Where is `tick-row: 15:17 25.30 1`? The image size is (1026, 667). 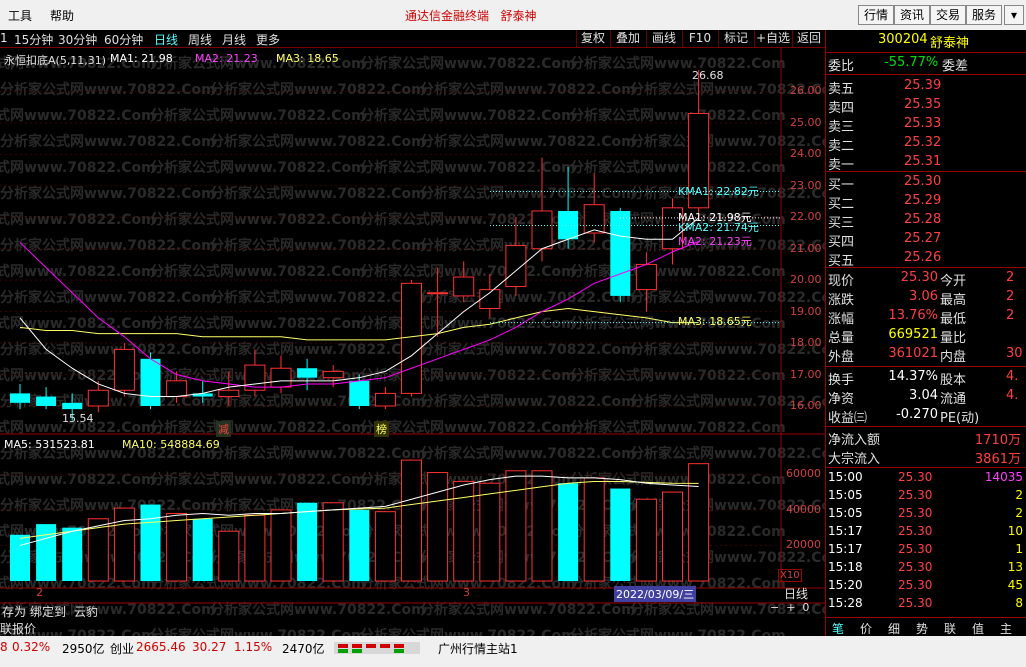
tick-row: 15:17 25.30 1 is located at coordinates (926, 551).